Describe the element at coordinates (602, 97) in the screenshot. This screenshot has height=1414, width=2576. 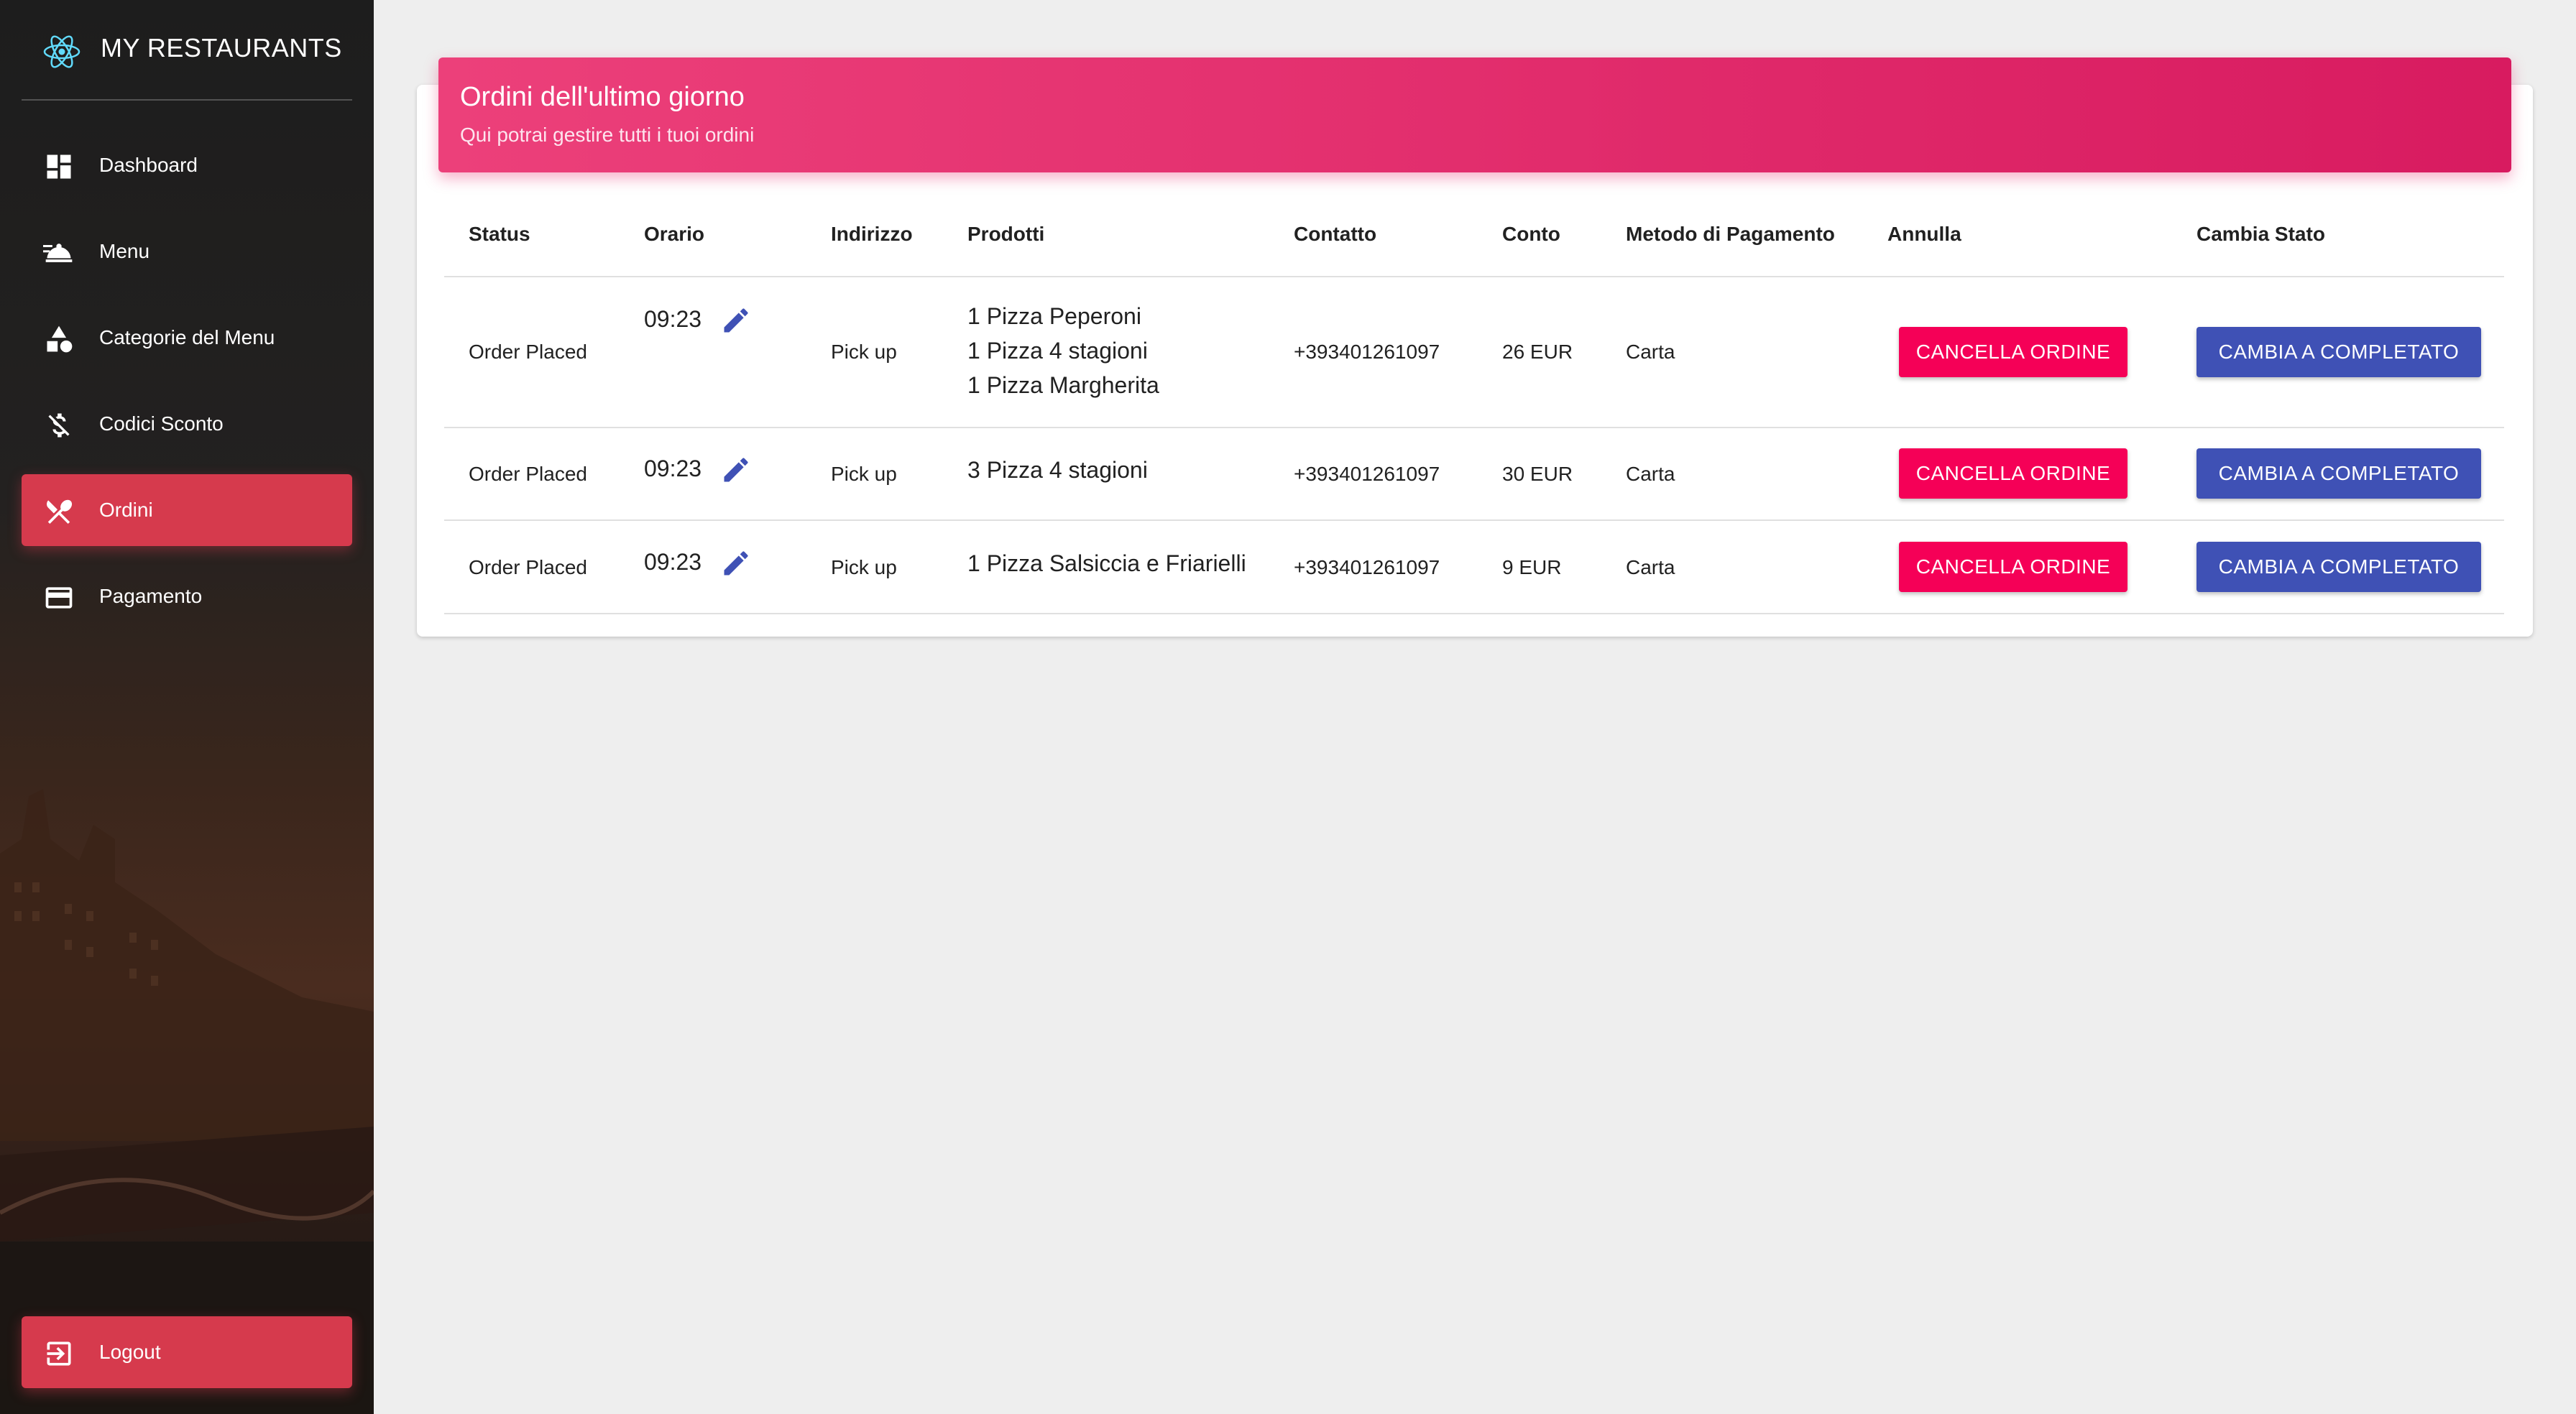
I see `card-title: Ordini dell'ultimo giorno` at that location.